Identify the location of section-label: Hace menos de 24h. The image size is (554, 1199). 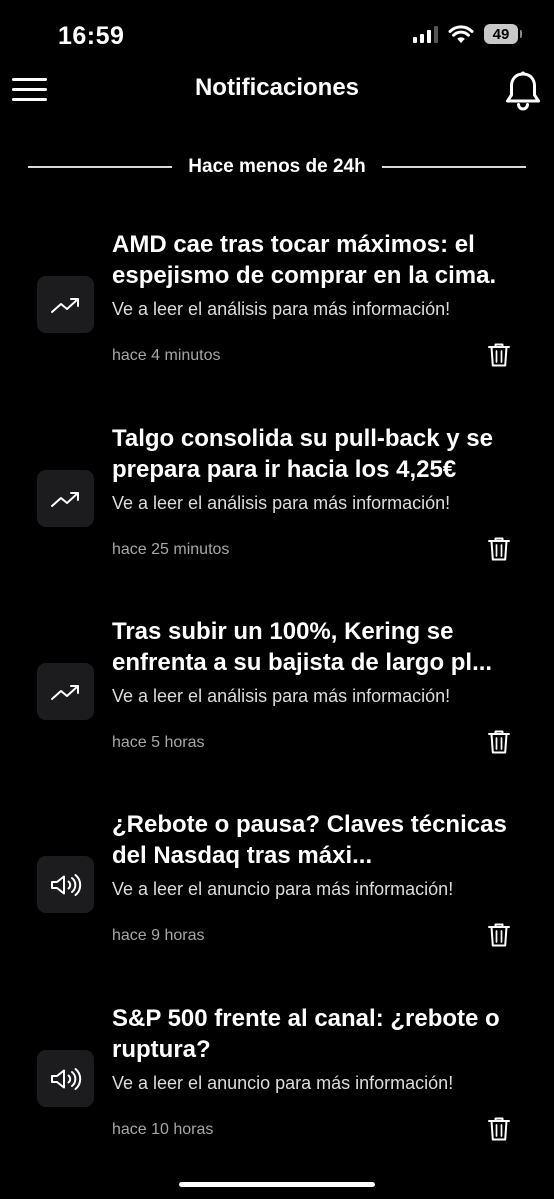
(277, 166).